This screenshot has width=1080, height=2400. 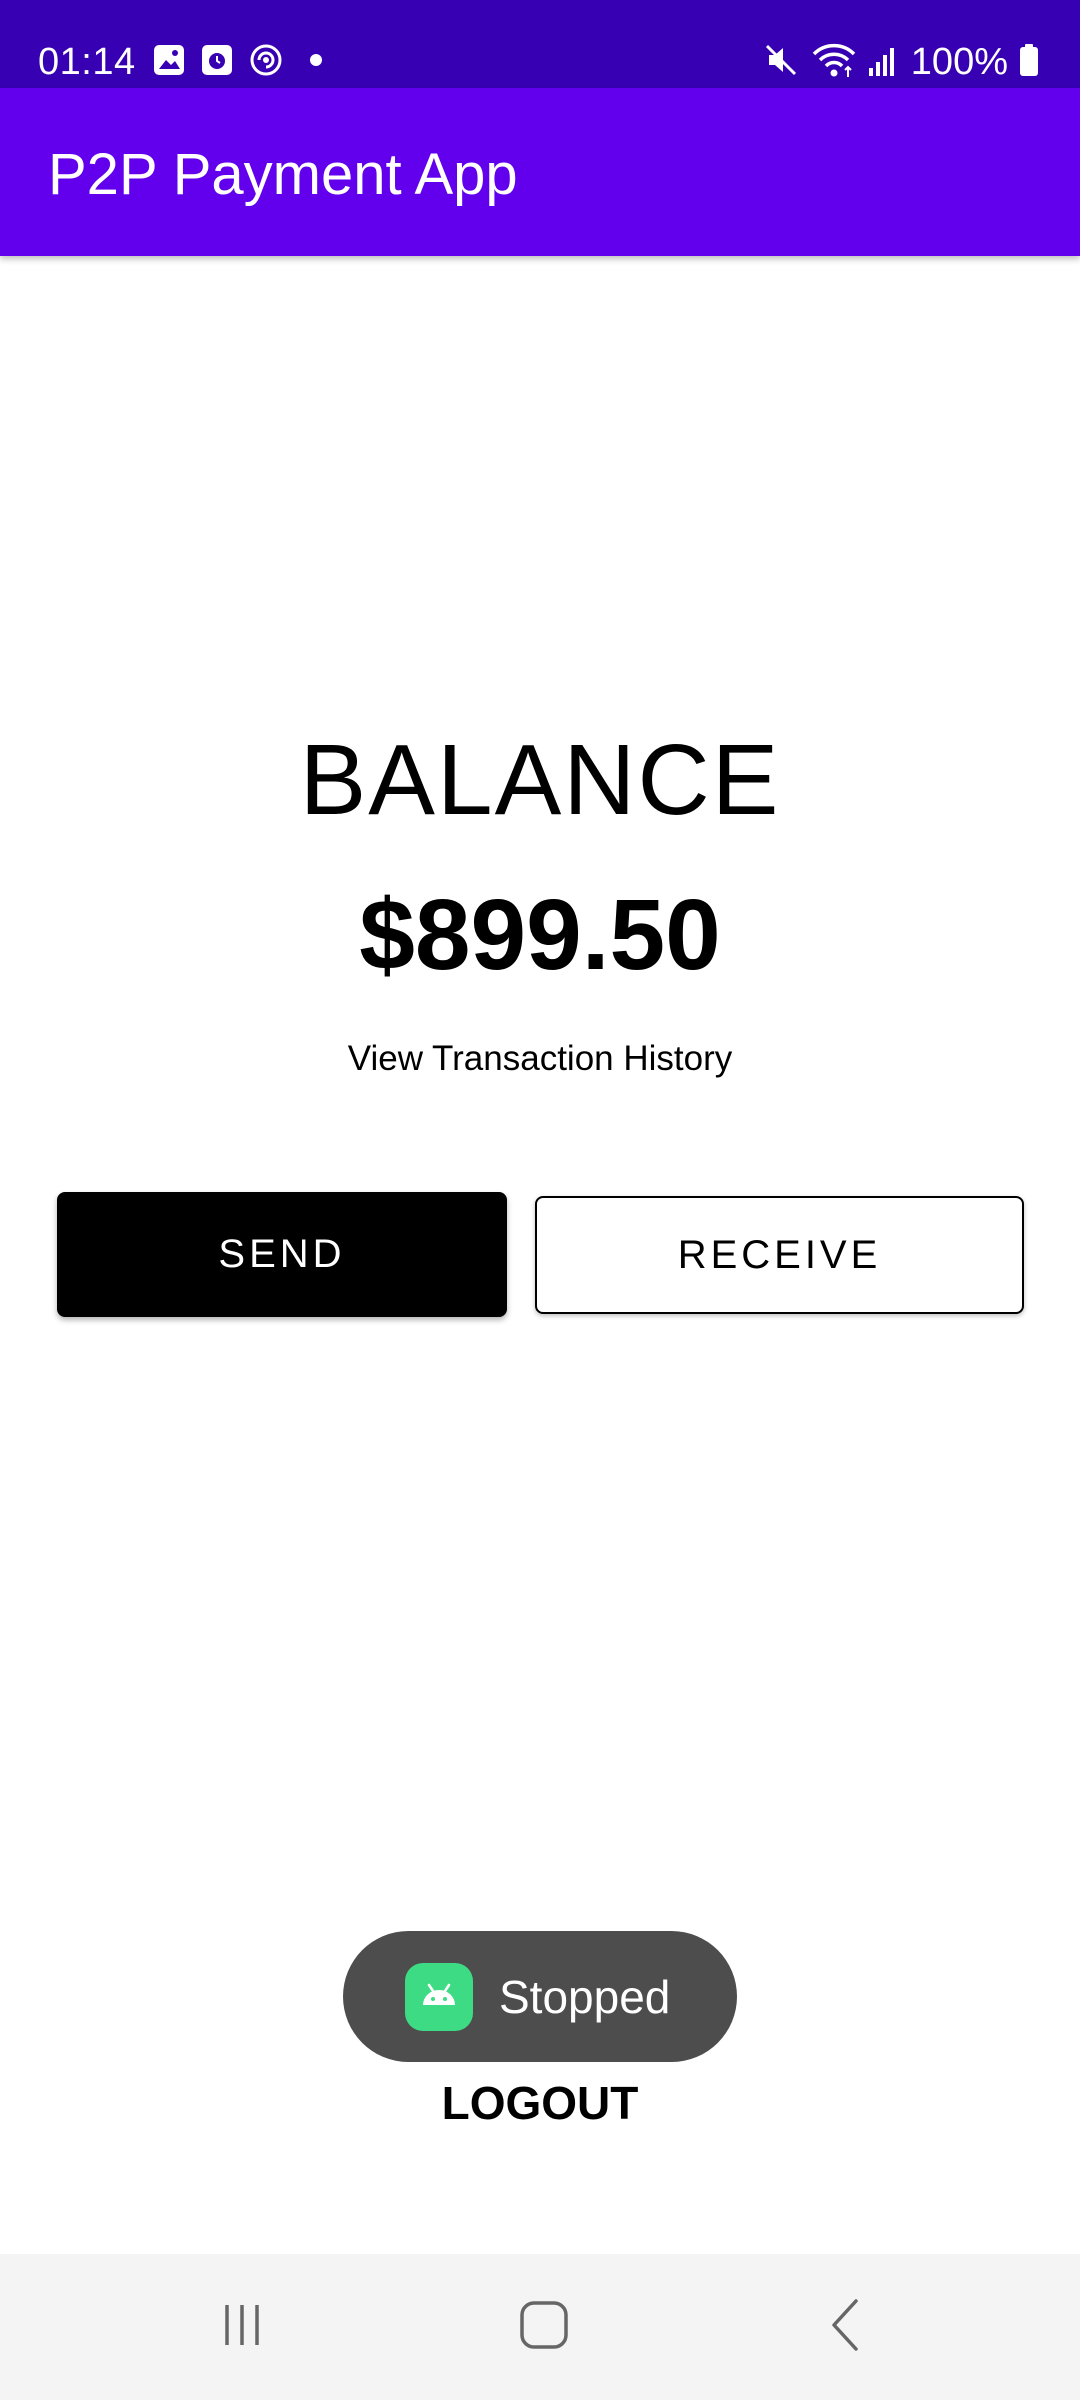 I want to click on recents-button, so click(x=242, y=2327).